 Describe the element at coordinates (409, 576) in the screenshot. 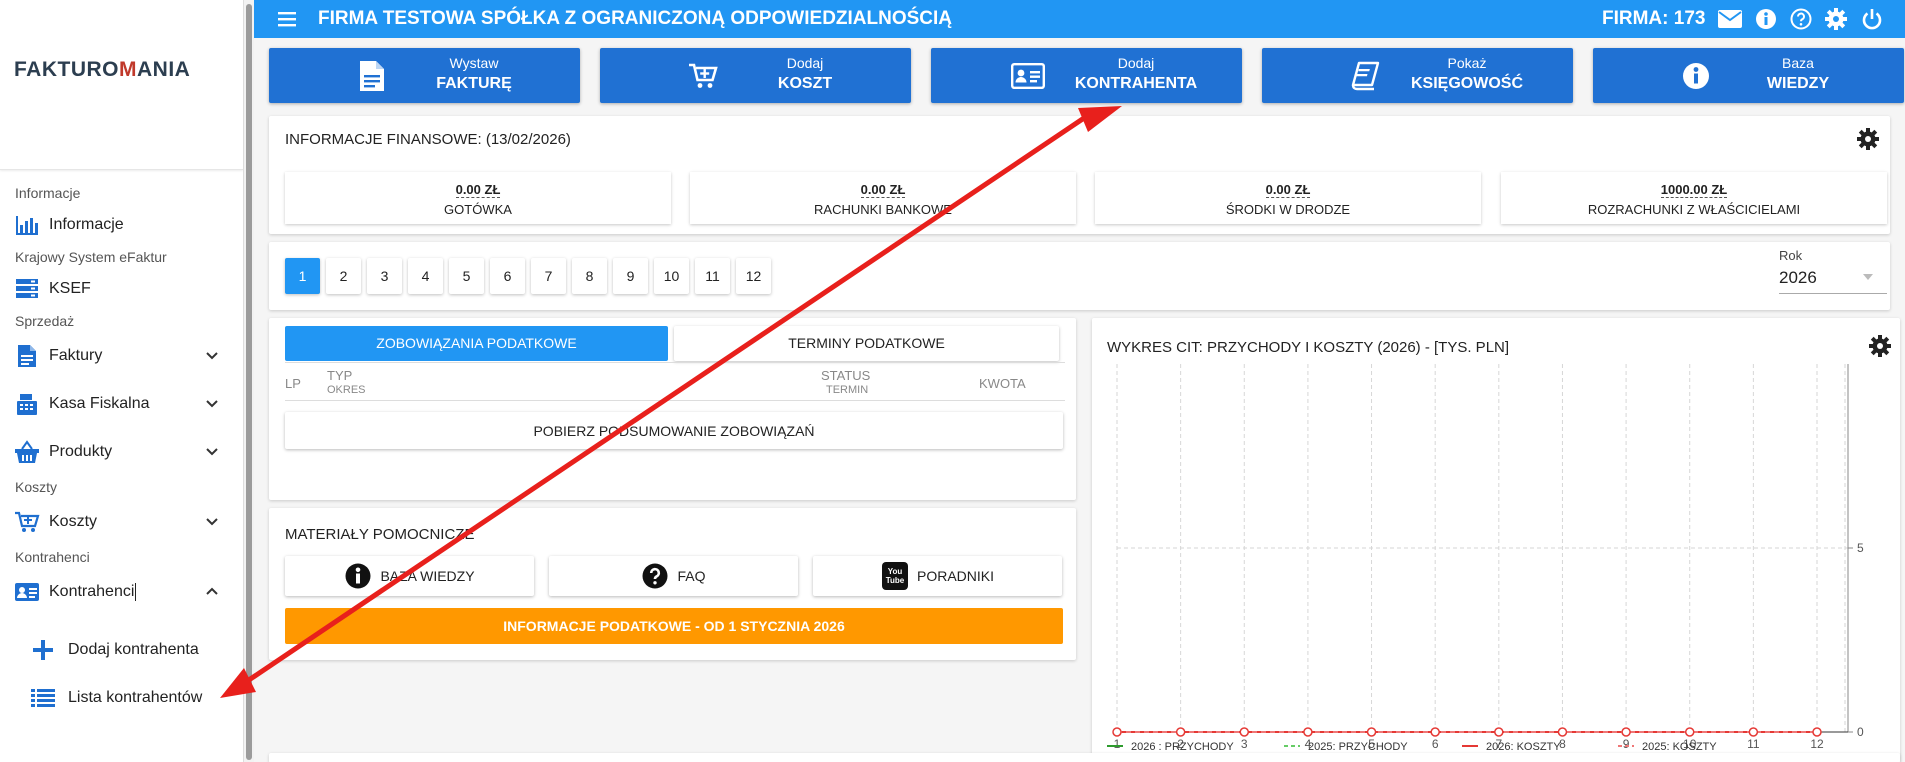

I see `baza-wiedzy-button: BAZA WIEDZY` at that location.